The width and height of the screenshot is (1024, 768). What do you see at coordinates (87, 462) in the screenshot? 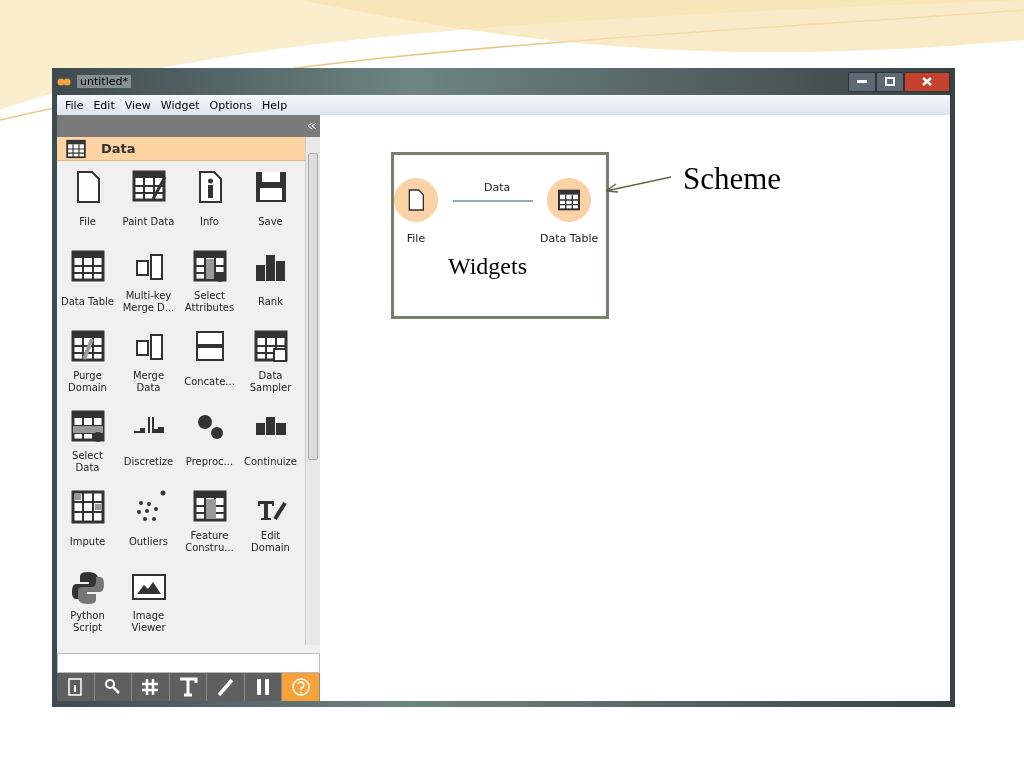
I see `widget-label: Select Data` at bounding box center [87, 462].